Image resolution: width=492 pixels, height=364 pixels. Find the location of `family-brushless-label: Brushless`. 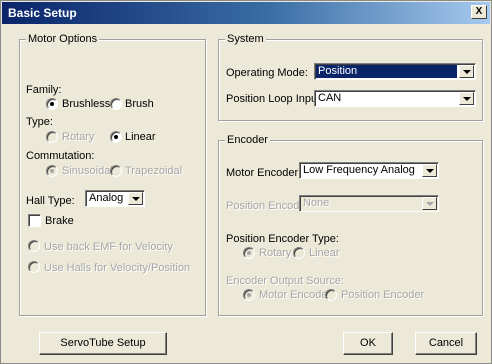

family-brushless-label: Brushless is located at coordinates (86, 104).